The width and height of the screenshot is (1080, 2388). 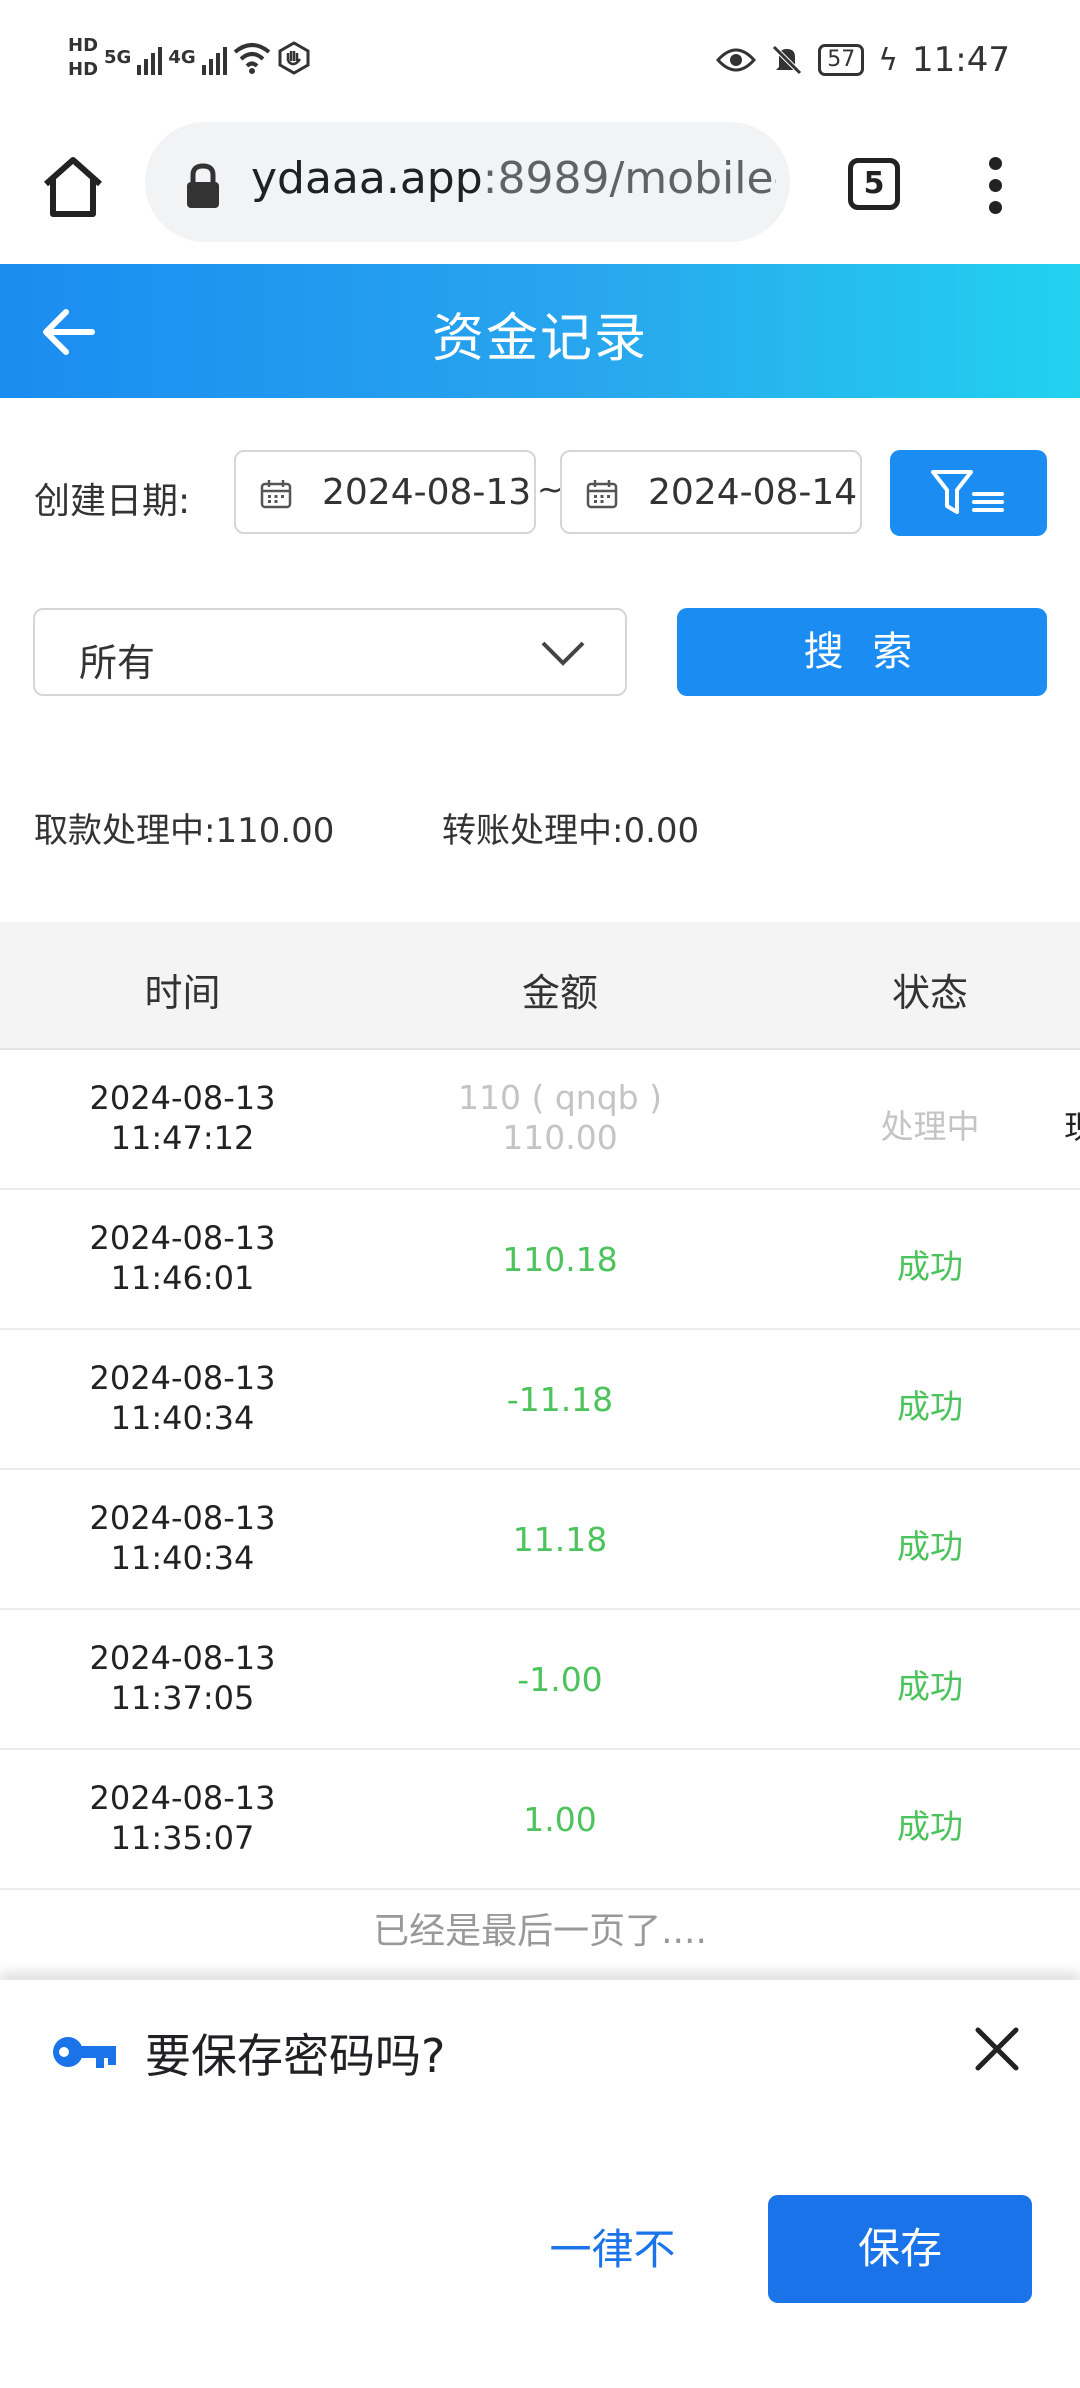 I want to click on charging-icon: ϟ, so click(x=888, y=60).